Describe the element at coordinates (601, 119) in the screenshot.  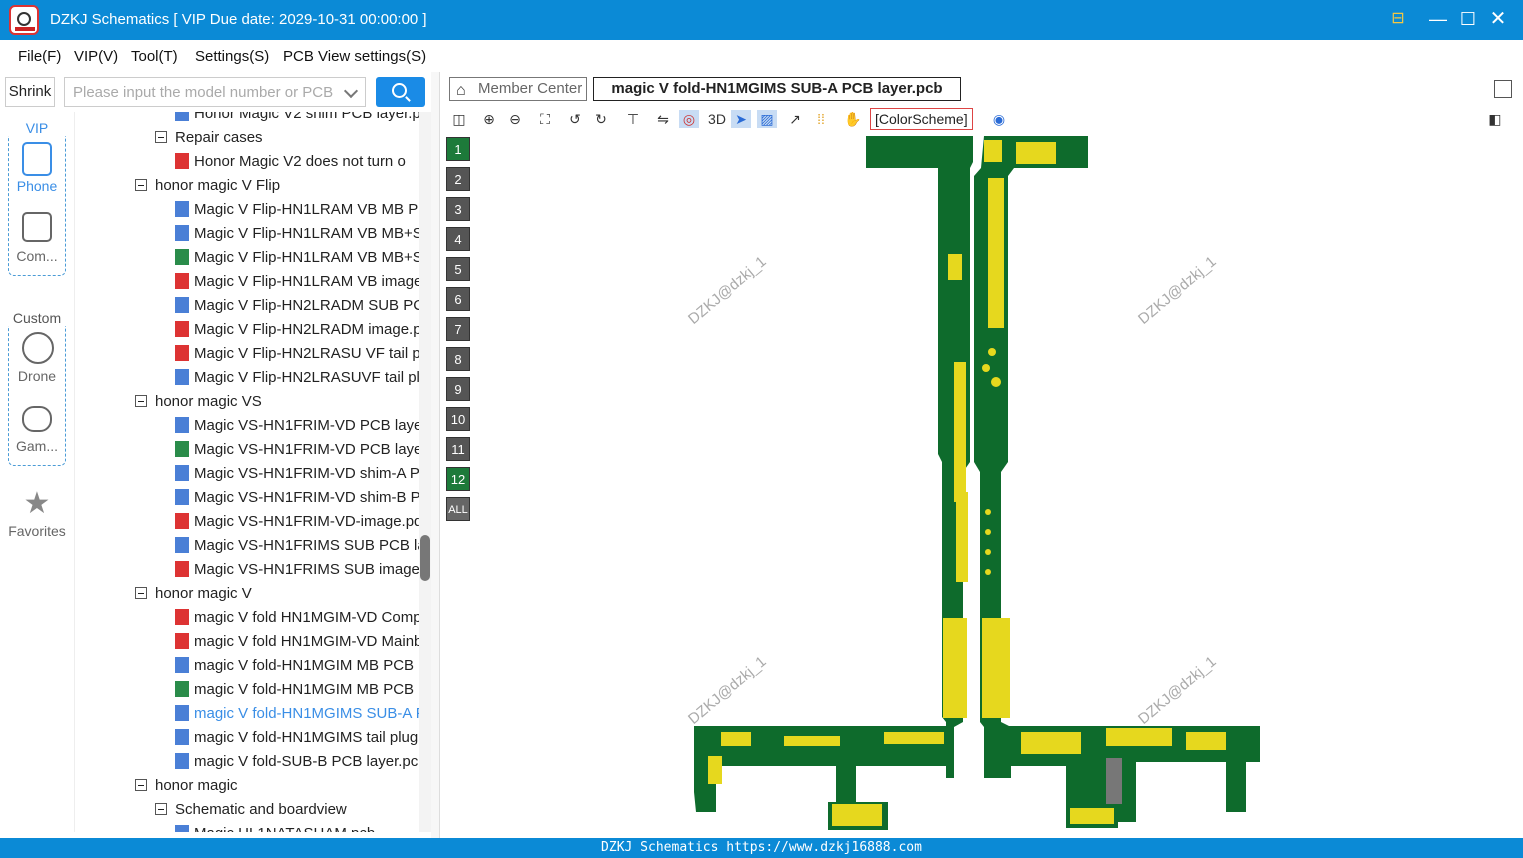
I see `rotate-right-icon: ↻` at that location.